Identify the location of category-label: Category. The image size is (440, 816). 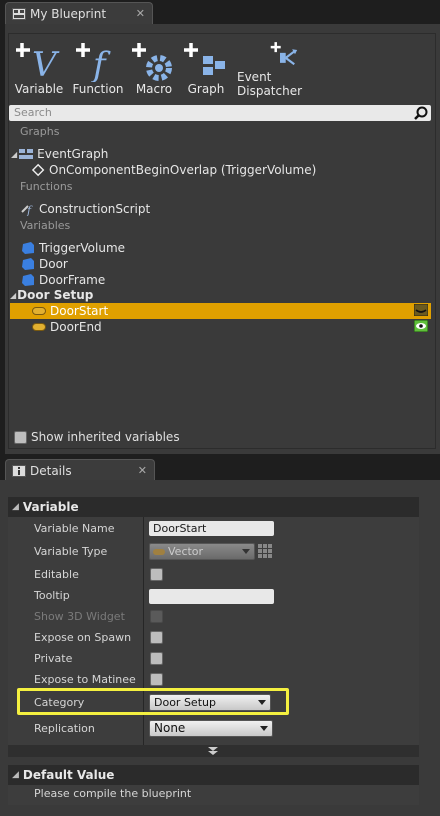
(59, 702).